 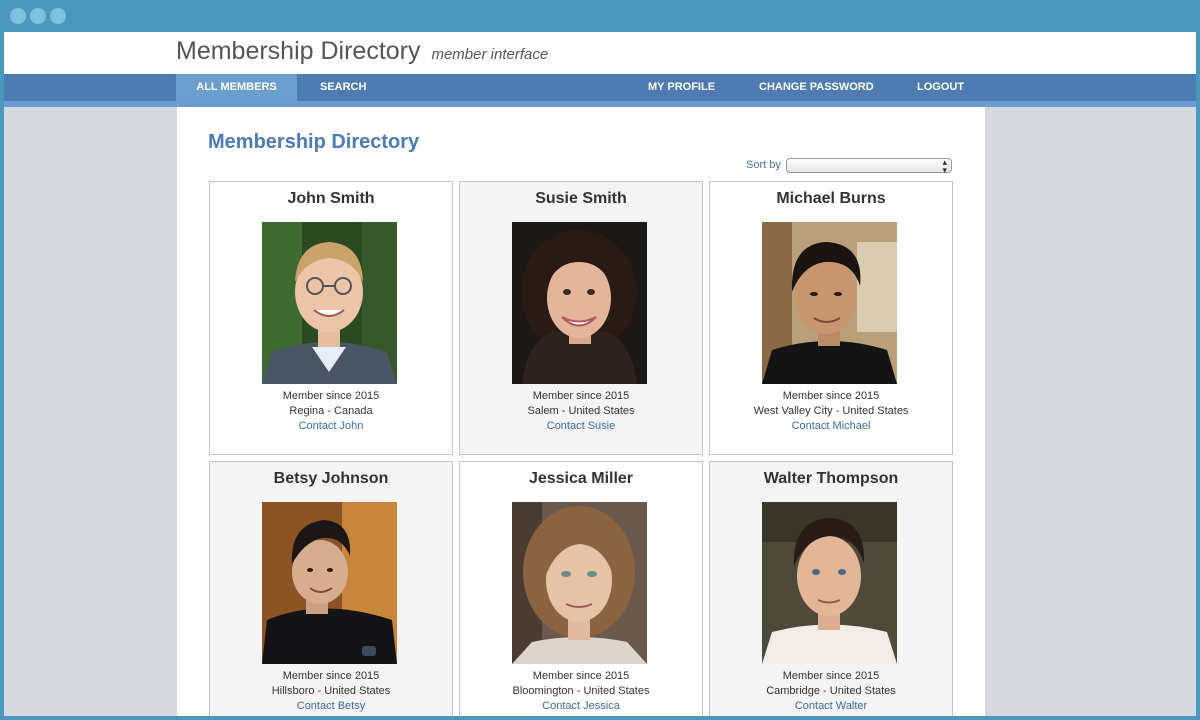 What do you see at coordinates (490, 54) in the screenshot?
I see `site-subtitle: member interface` at bounding box center [490, 54].